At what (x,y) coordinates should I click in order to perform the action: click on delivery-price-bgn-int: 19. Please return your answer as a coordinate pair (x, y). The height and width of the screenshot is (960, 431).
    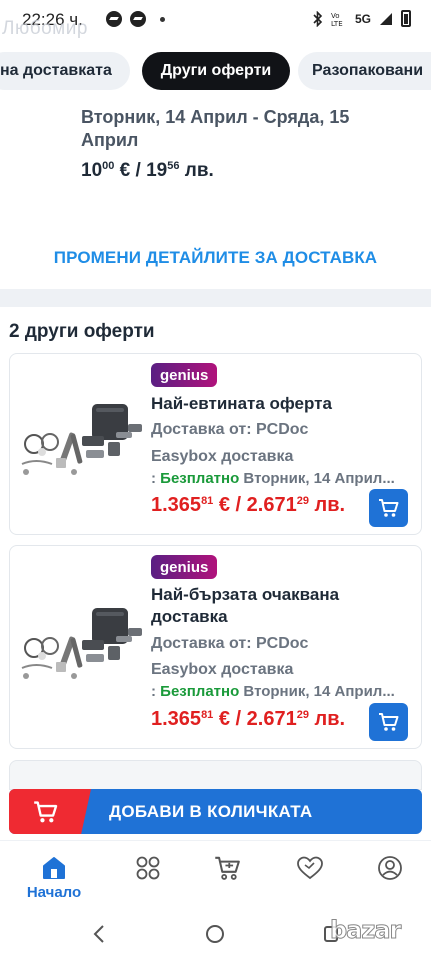
    Looking at the image, I should click on (157, 170).